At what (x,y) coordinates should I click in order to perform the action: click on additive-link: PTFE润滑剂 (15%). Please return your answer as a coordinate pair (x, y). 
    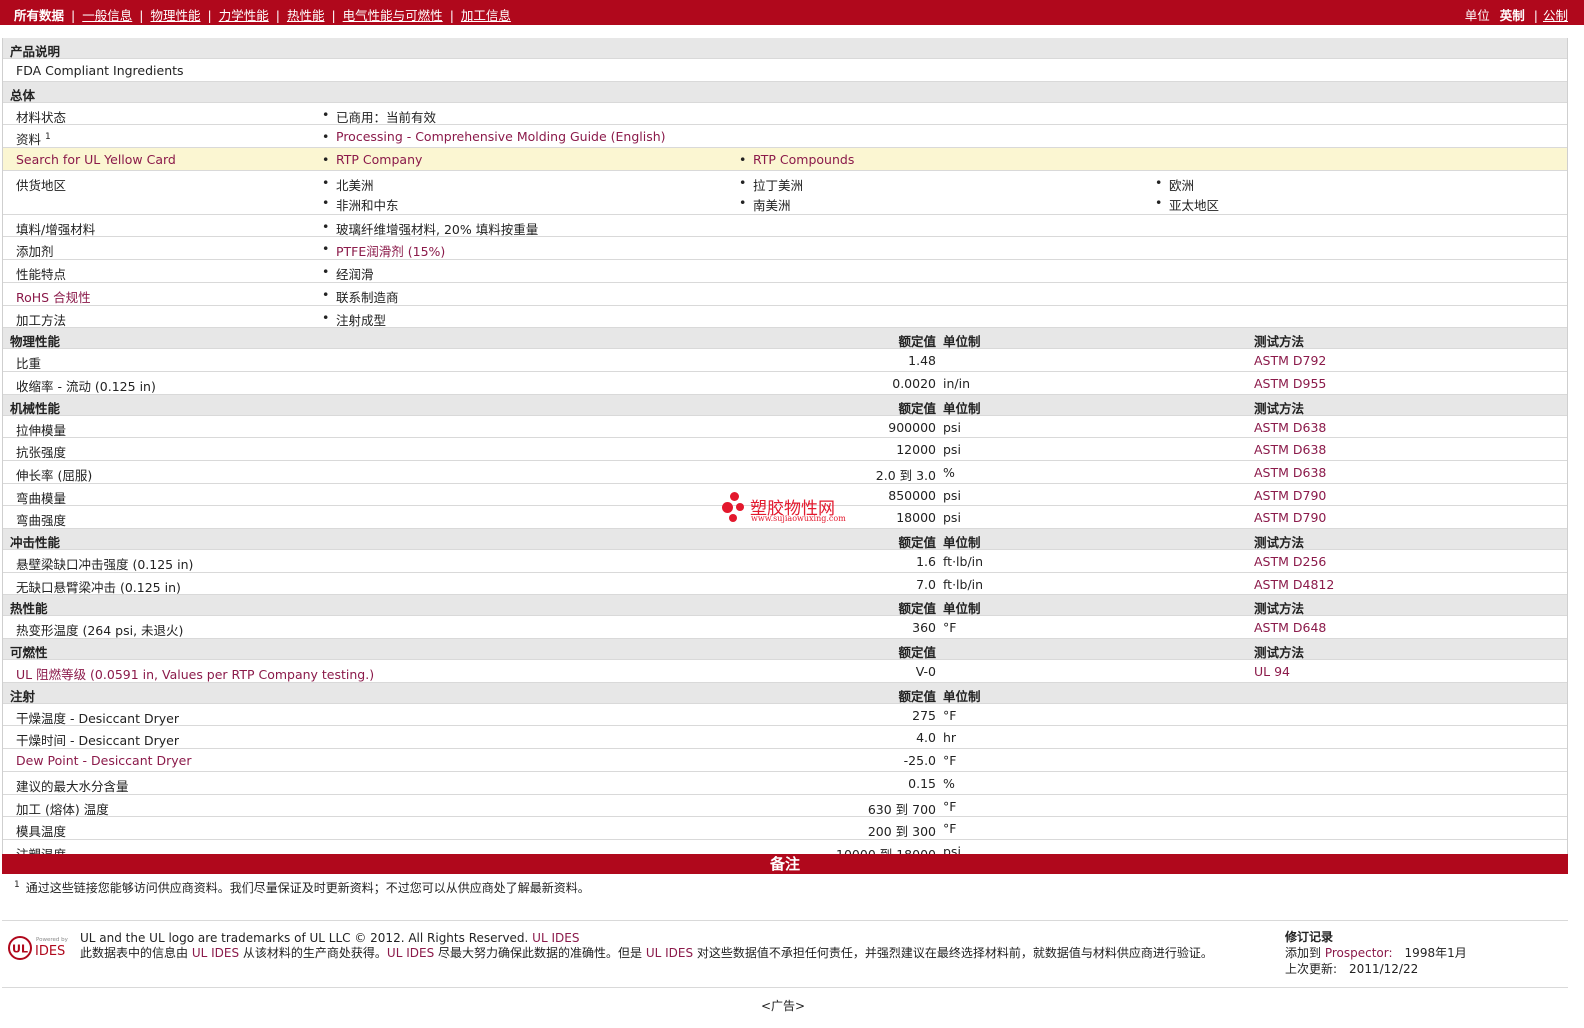
    Looking at the image, I should click on (383, 250).